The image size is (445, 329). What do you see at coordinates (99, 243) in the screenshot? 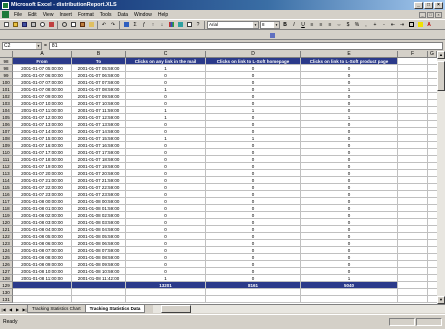
I see `to-cell: 2001-01-08 06:59:00` at bounding box center [99, 243].